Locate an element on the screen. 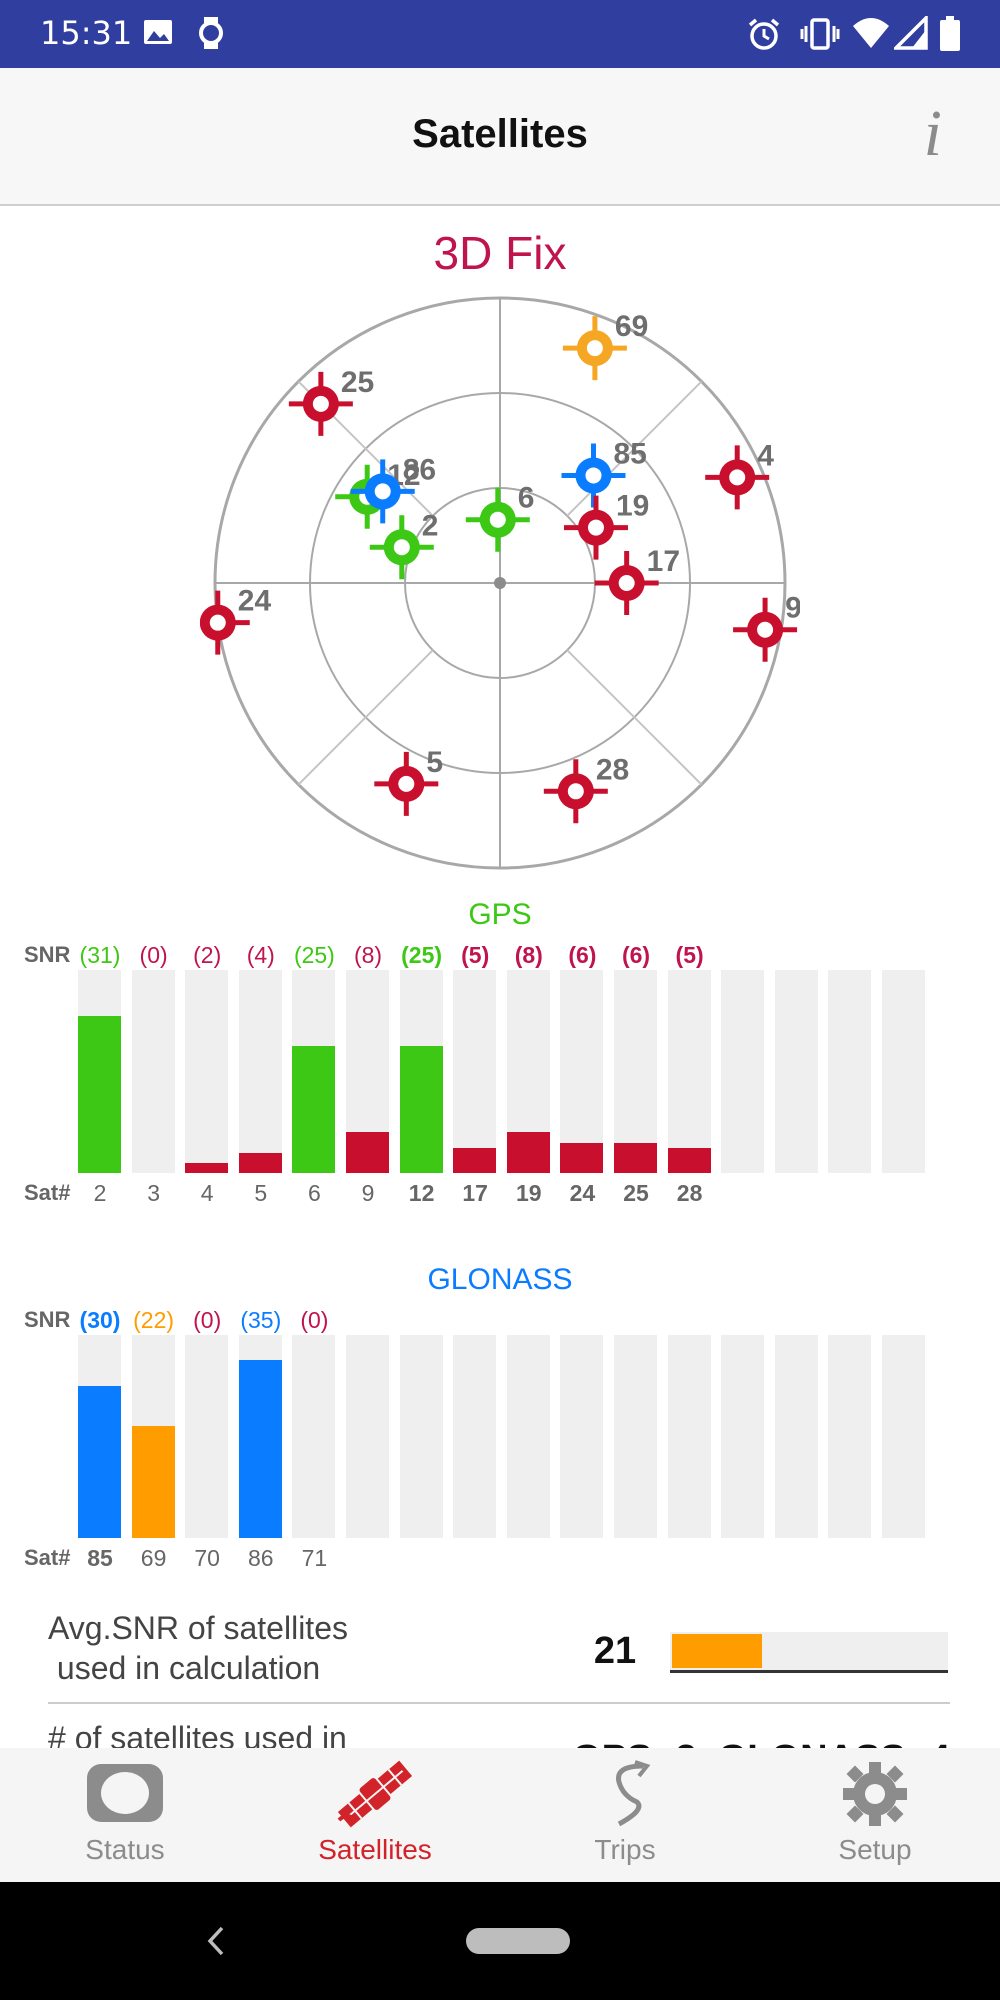 This screenshot has height=2000, width=1000. wifi-icon is located at coordinates (871, 33).